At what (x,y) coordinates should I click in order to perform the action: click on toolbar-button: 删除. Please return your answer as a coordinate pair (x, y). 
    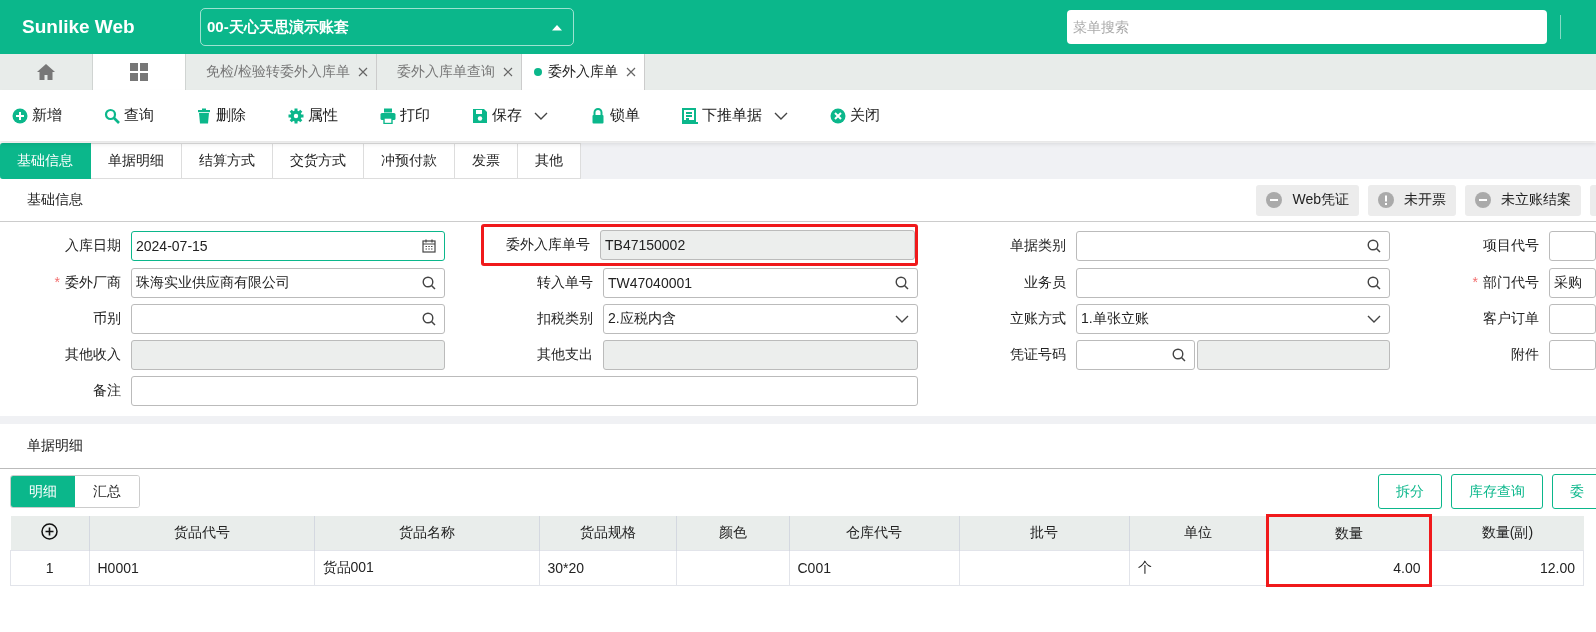
    Looking at the image, I should click on (221, 115).